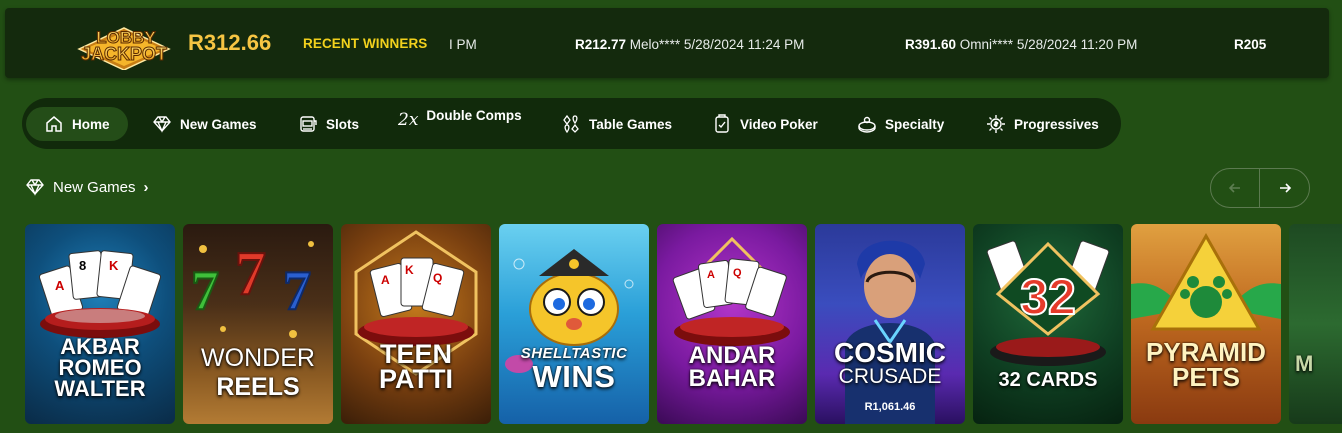 The height and width of the screenshot is (433, 1342). What do you see at coordinates (408, 120) in the screenshot?
I see `double-comps-icon: 2x` at bounding box center [408, 120].